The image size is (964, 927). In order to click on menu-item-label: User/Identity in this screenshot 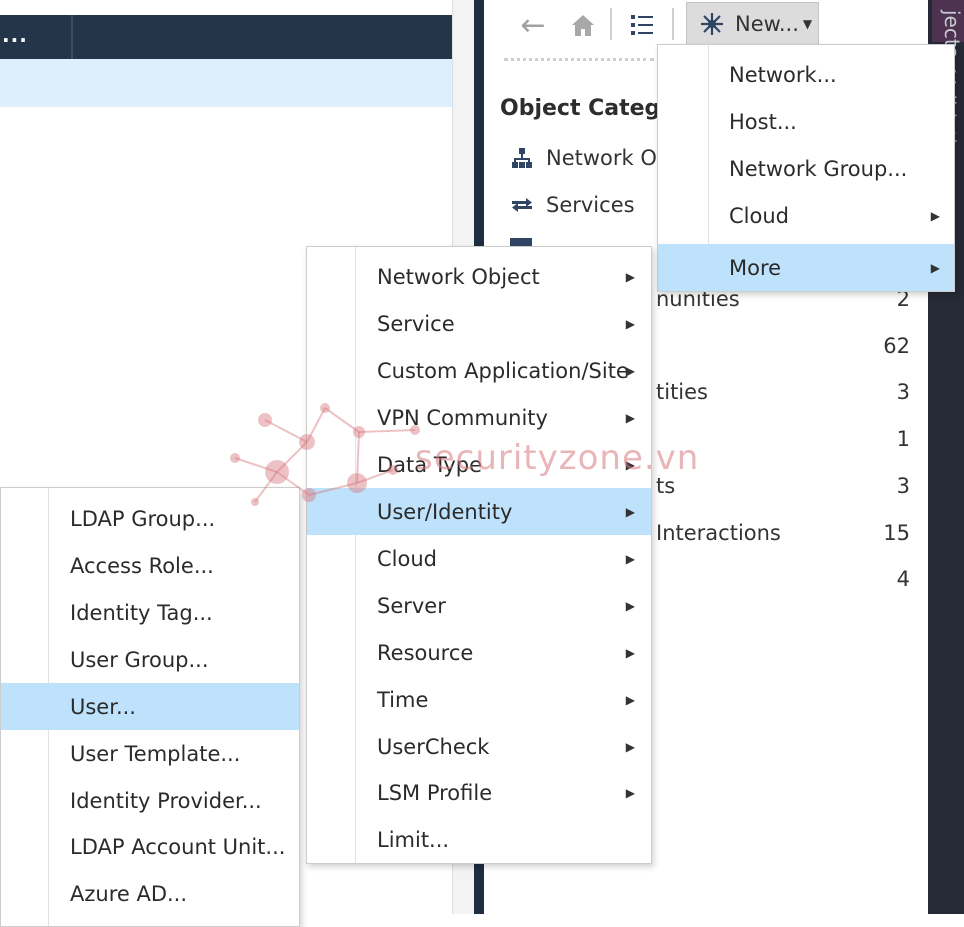, I will do `click(445, 511)`.